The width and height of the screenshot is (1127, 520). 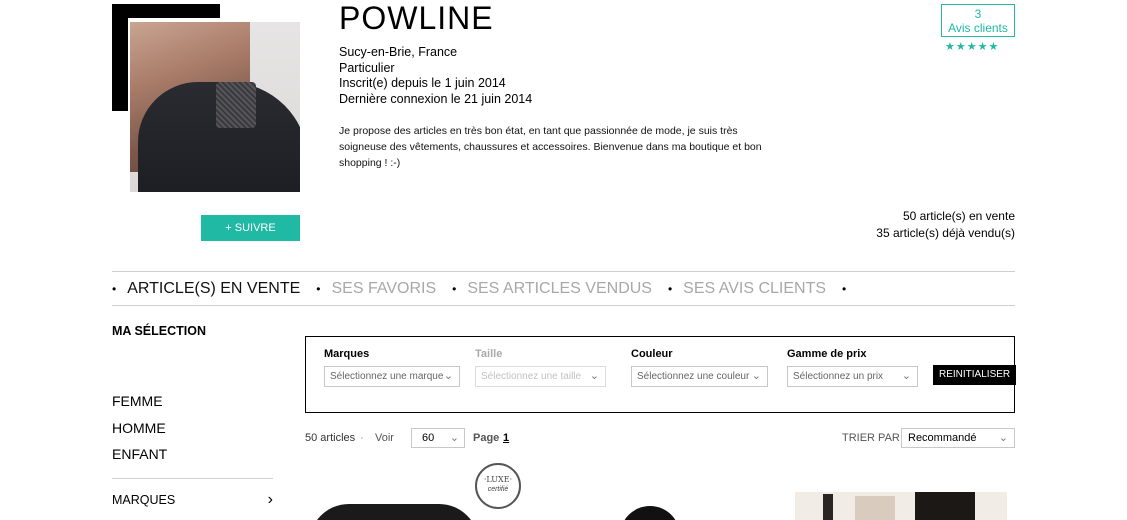 I want to click on reviews-count-box: 3 Avis clients, so click(x=978, y=20).